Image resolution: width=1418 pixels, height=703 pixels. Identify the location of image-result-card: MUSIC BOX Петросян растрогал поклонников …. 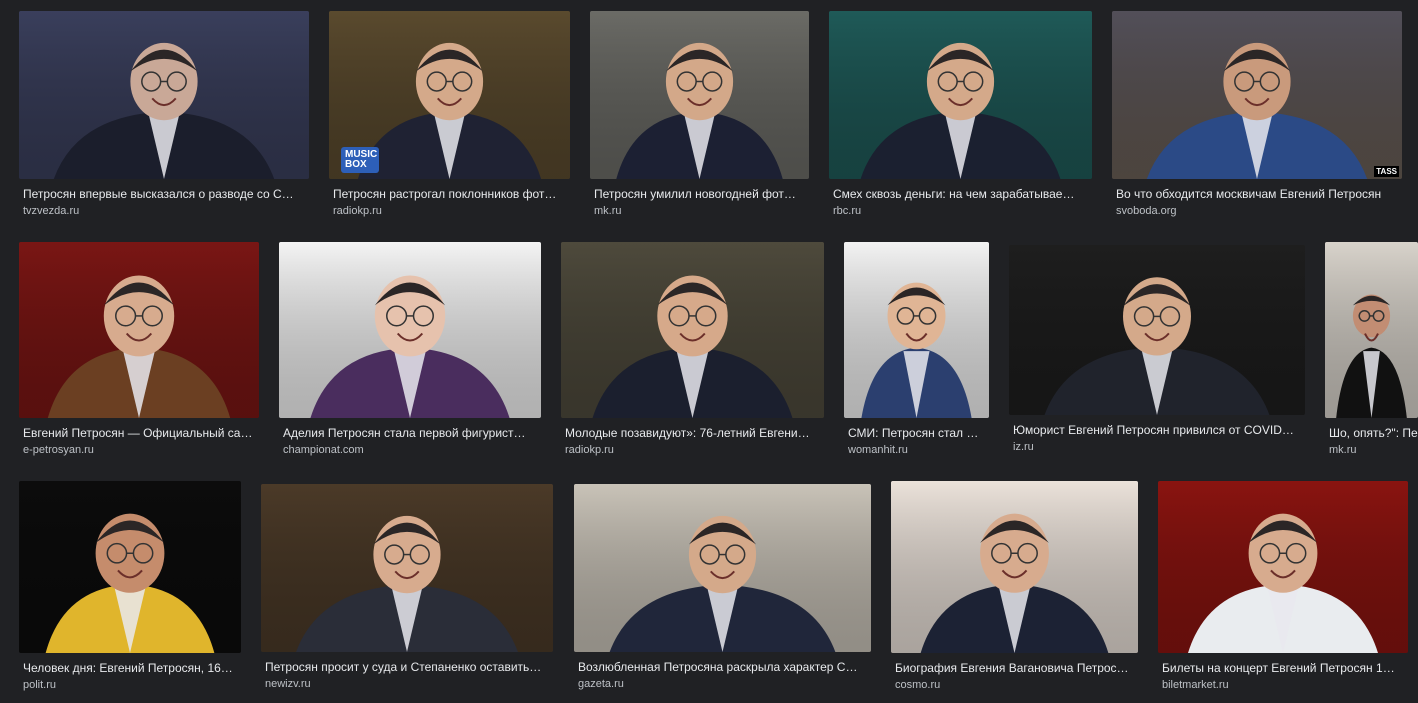
(449, 114).